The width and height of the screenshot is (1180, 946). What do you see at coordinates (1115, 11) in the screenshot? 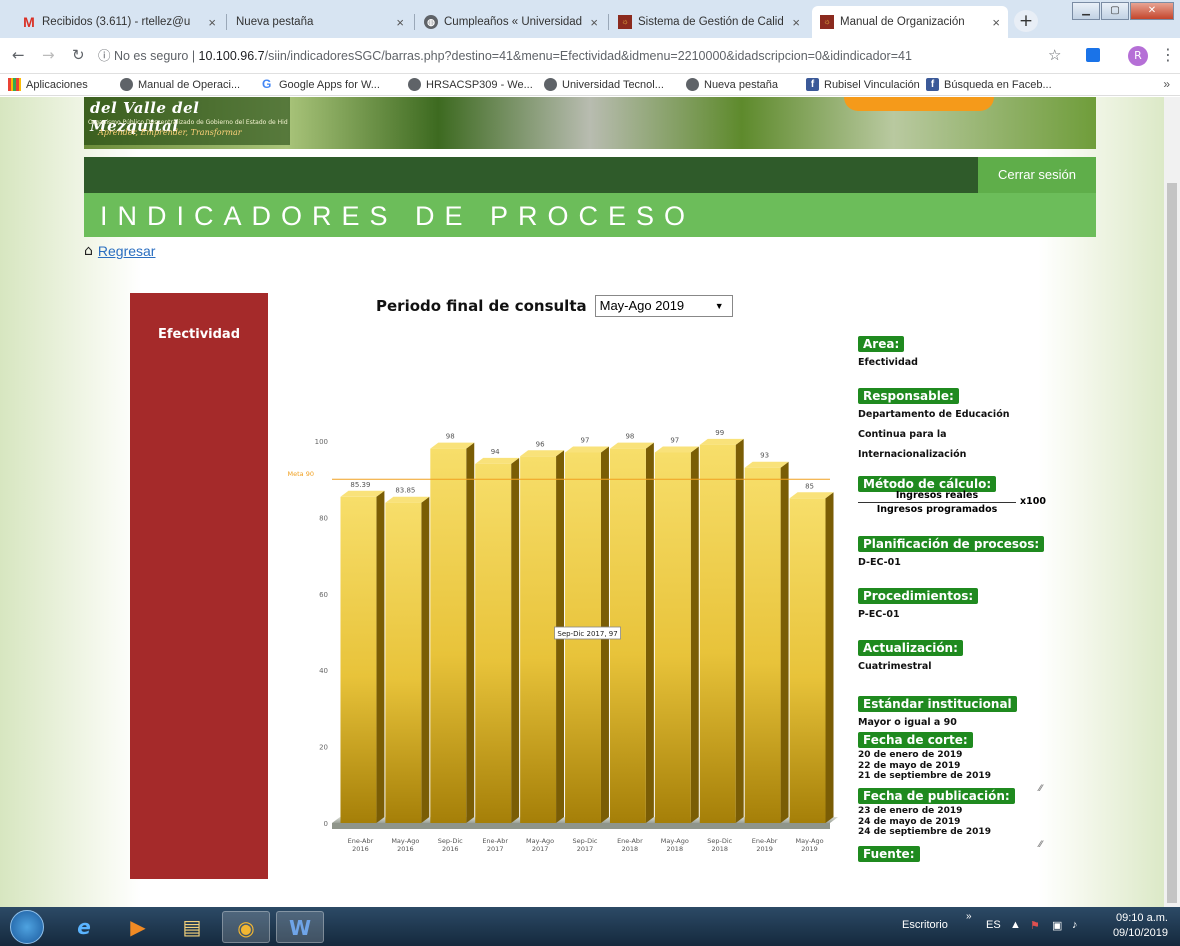
I see `maximize-button: ▢` at bounding box center [1115, 11].